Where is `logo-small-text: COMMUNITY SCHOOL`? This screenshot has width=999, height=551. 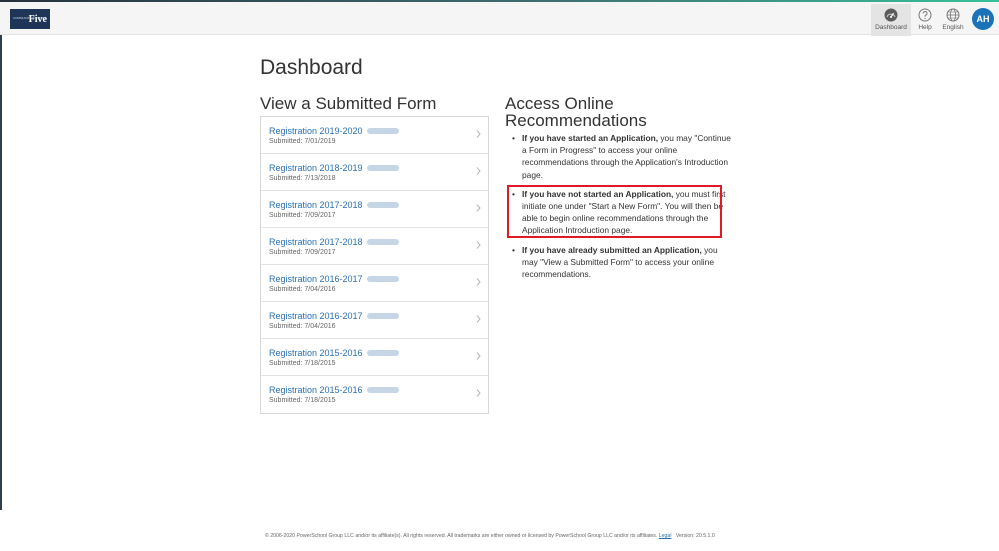
logo-small-text: COMMUNITY SCHOOL is located at coordinates (29, 18).